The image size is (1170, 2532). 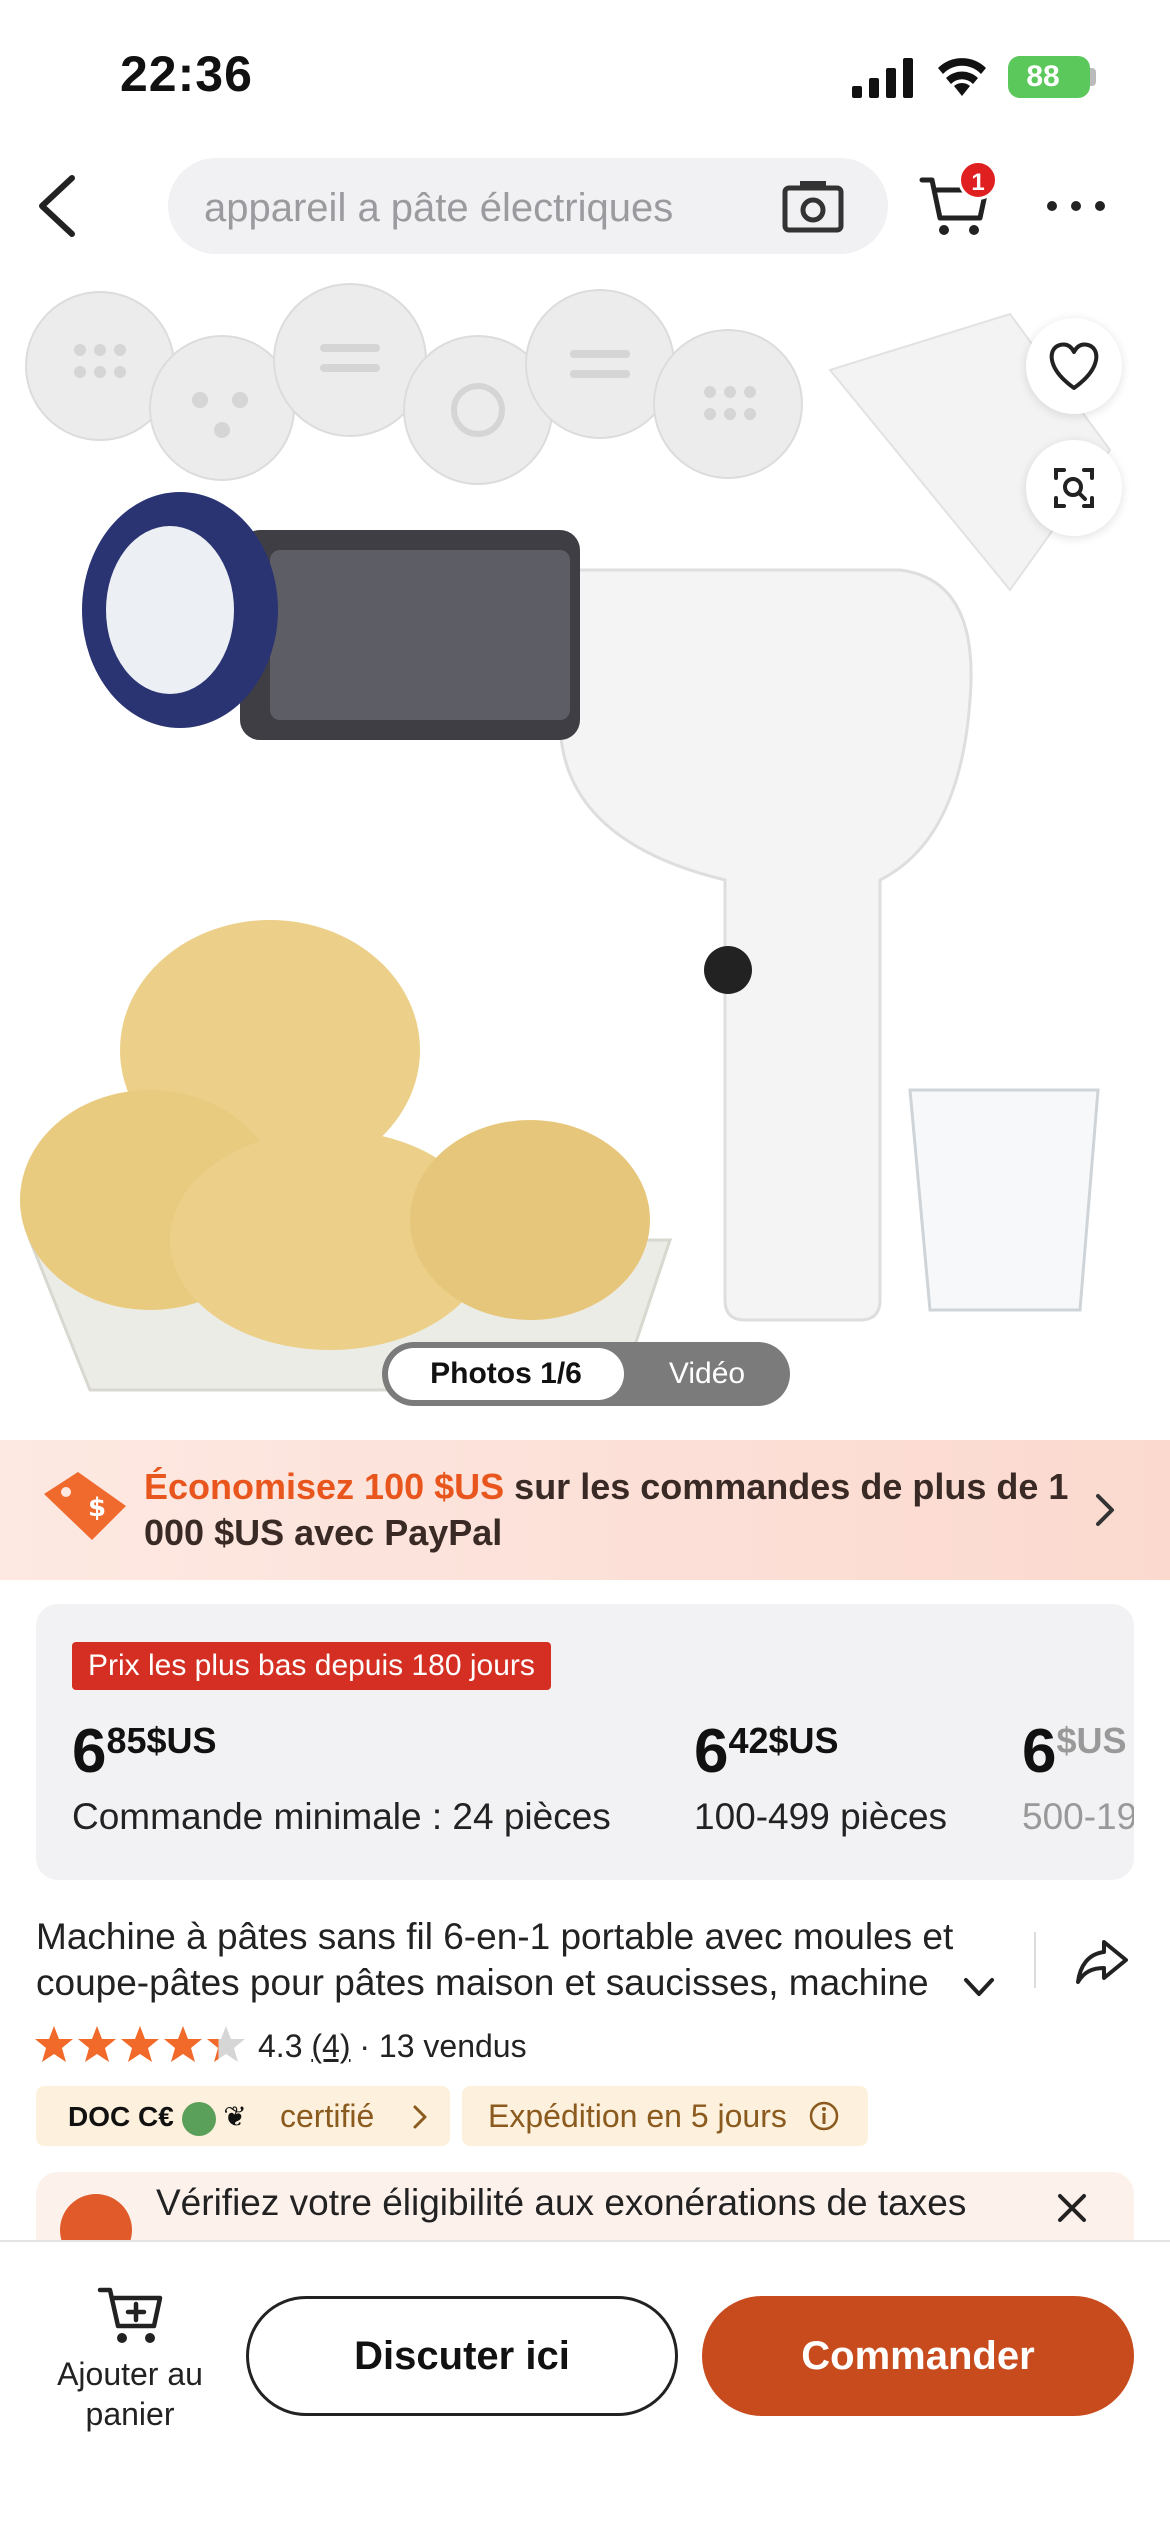 I want to click on camera-icon, so click(x=813, y=206).